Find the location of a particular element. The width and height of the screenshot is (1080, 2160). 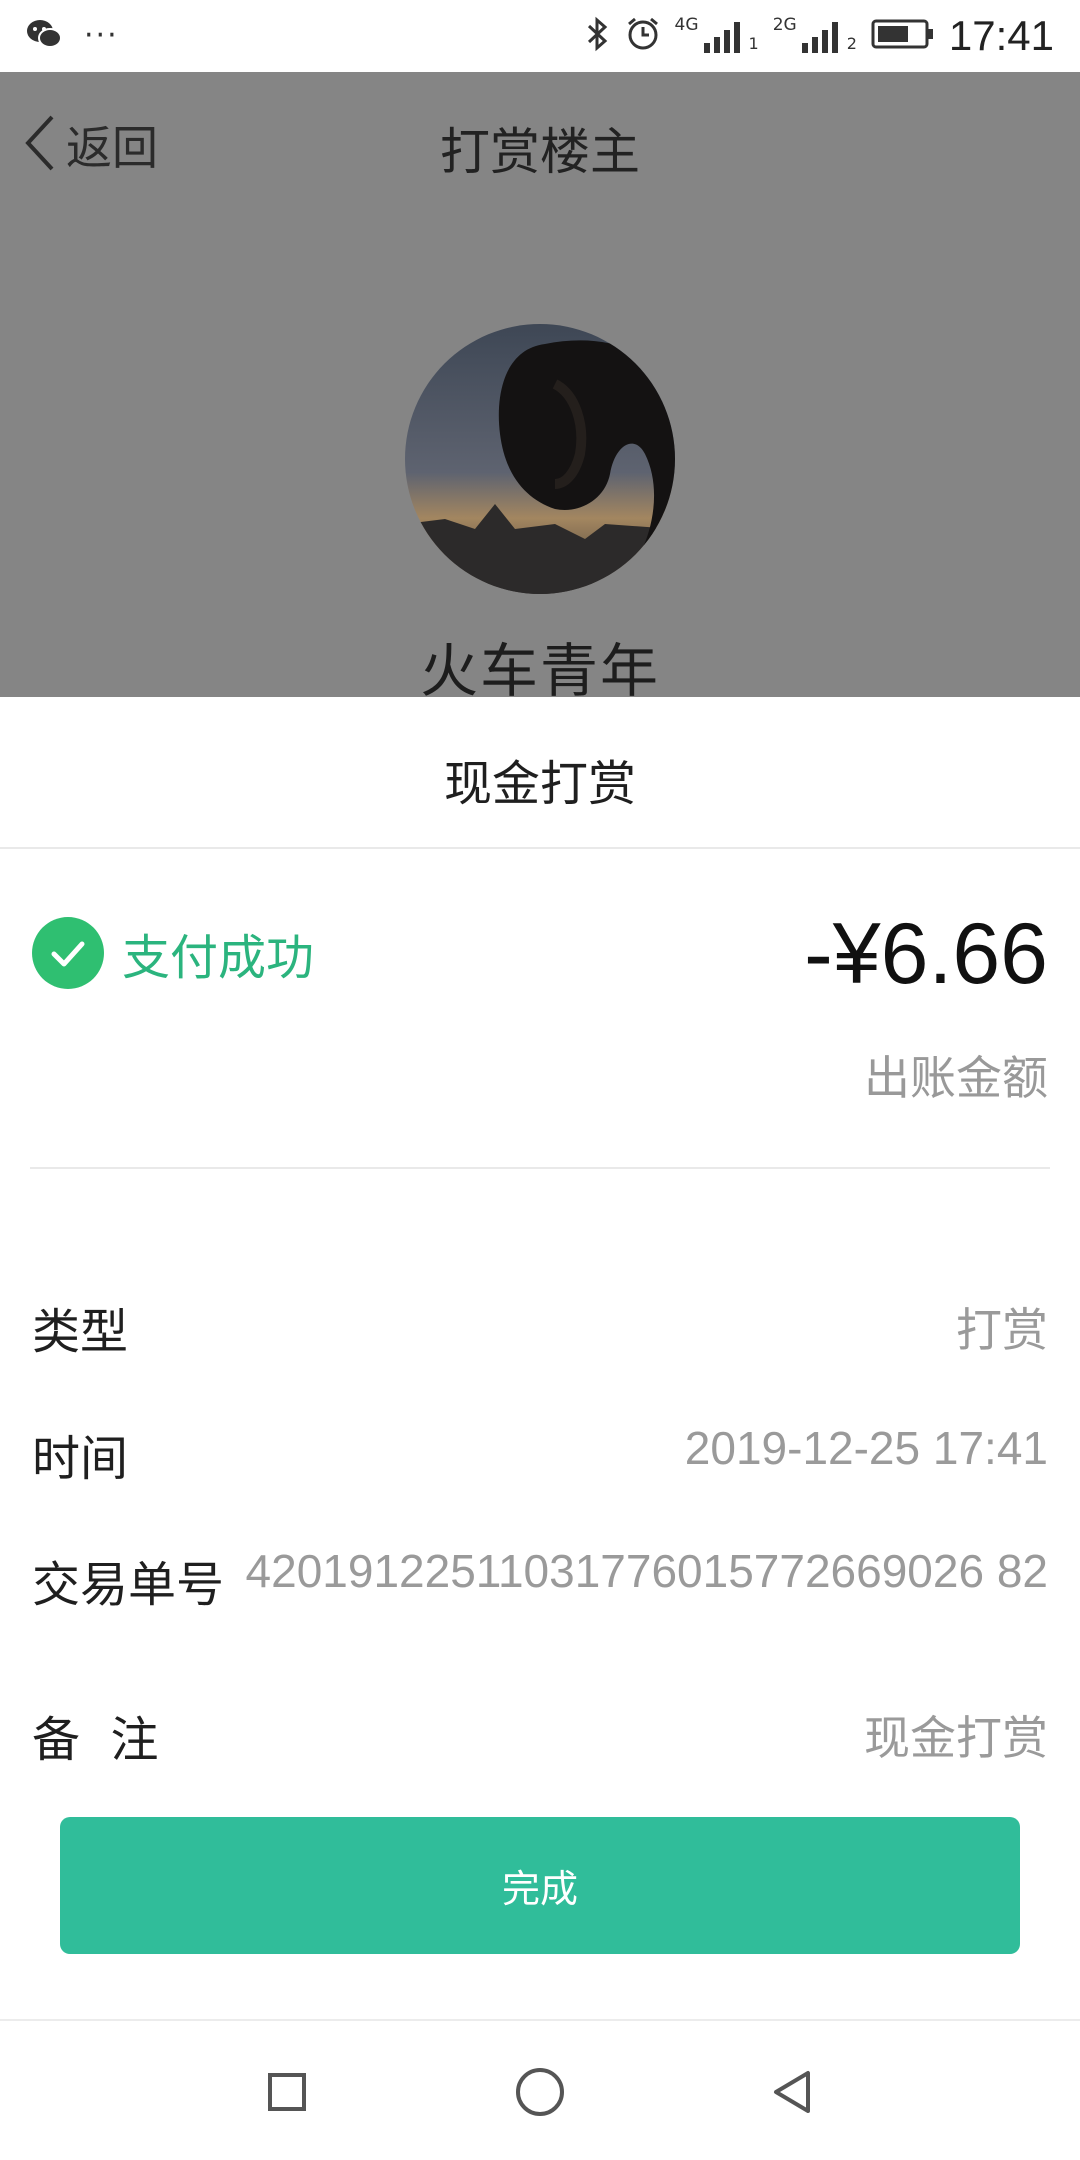

home-circle-icon is located at coordinates (540, 2092).